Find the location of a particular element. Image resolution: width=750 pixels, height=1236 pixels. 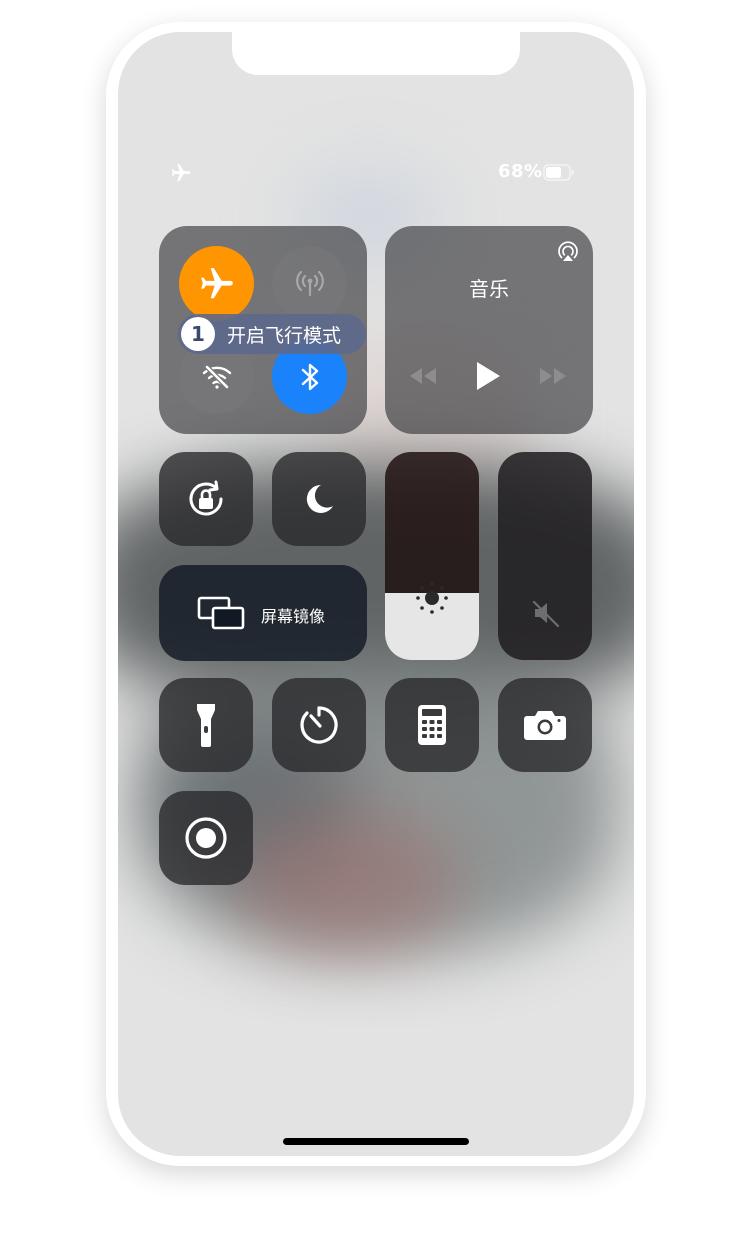

tooltip-text: 开启飞行模式 is located at coordinates (284, 335).